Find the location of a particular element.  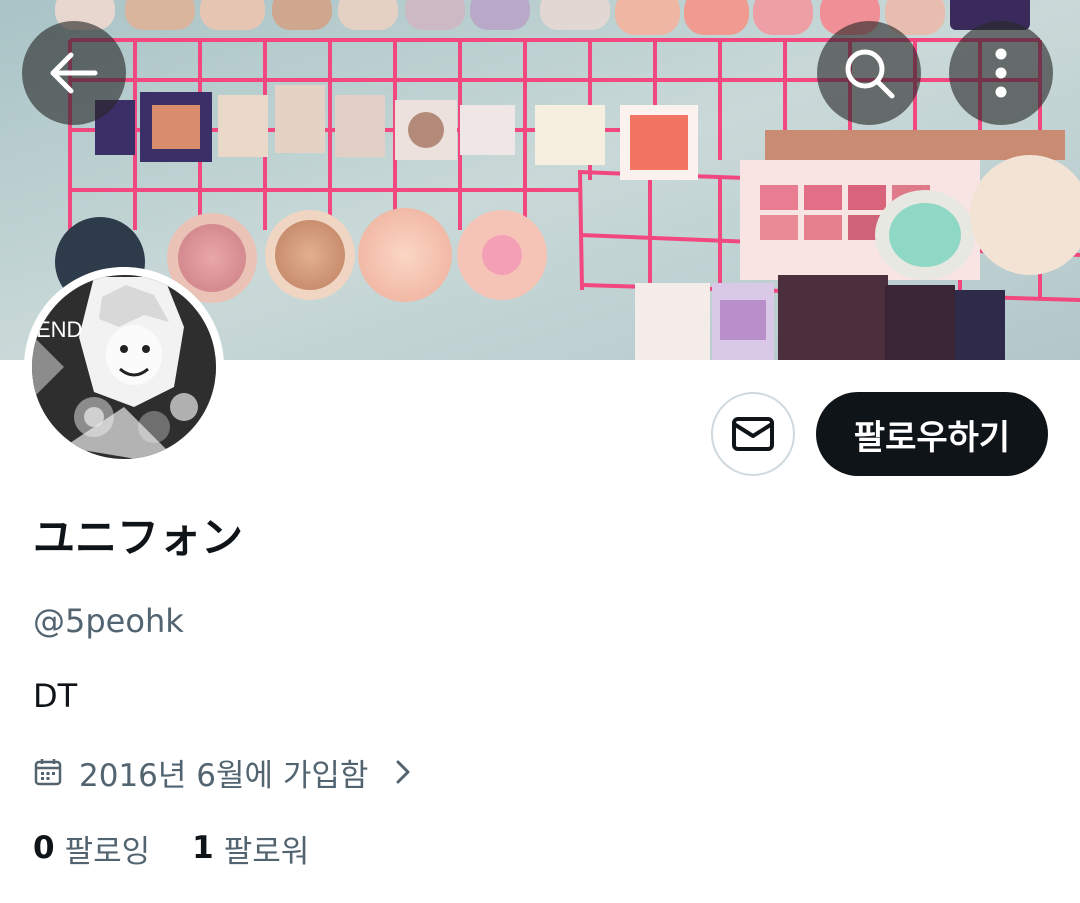

following-label: 팔로잉 is located at coordinates (107, 851).